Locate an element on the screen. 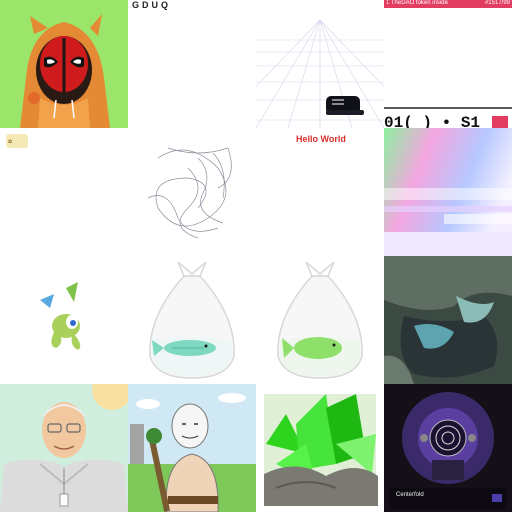 The height and width of the screenshot is (512, 512). centerfold-title: Centerfold is located at coordinates (410, 495).